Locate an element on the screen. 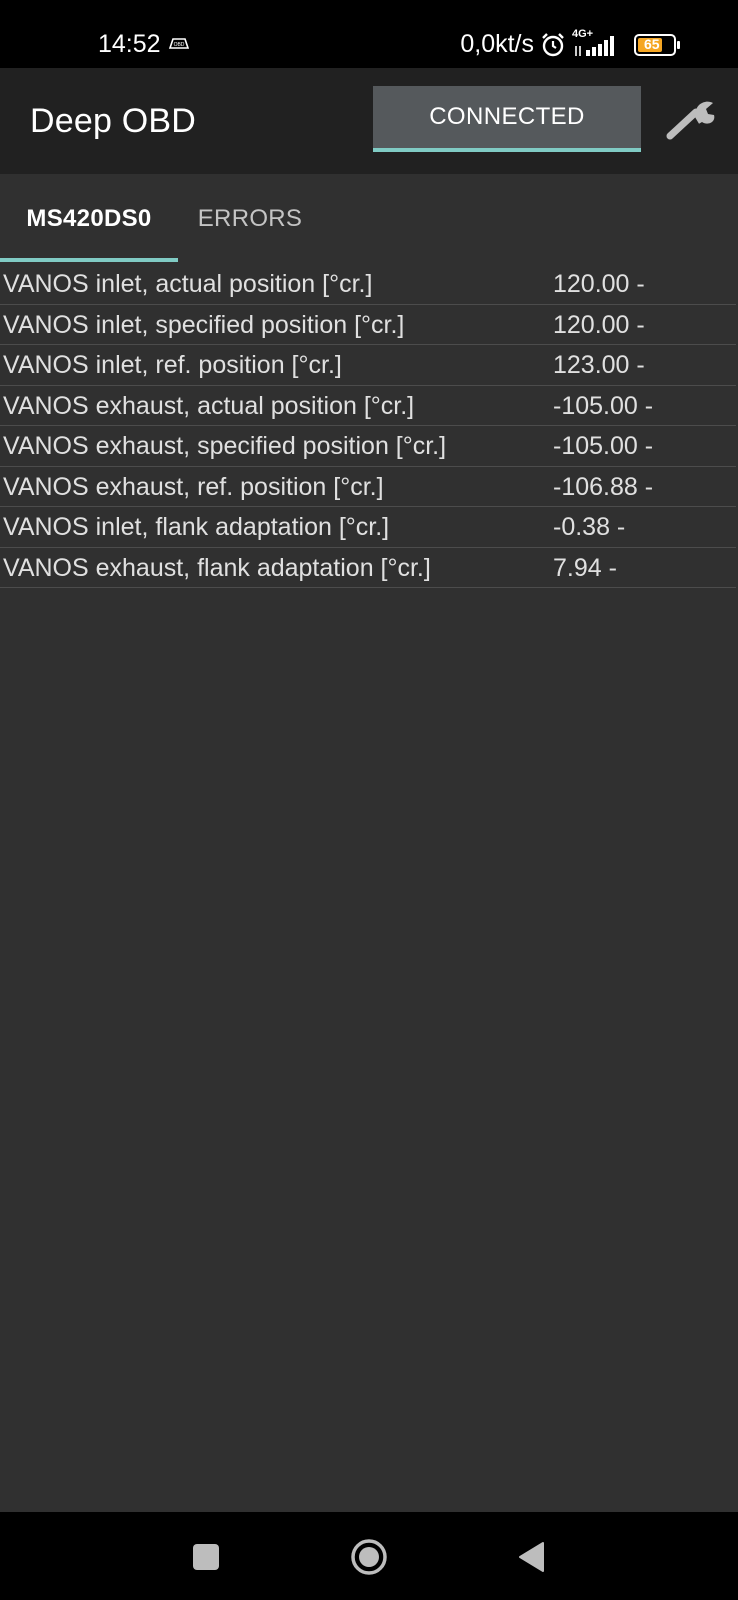 The height and width of the screenshot is (1600, 738). row-value: 123.00 - is located at coordinates (599, 365).